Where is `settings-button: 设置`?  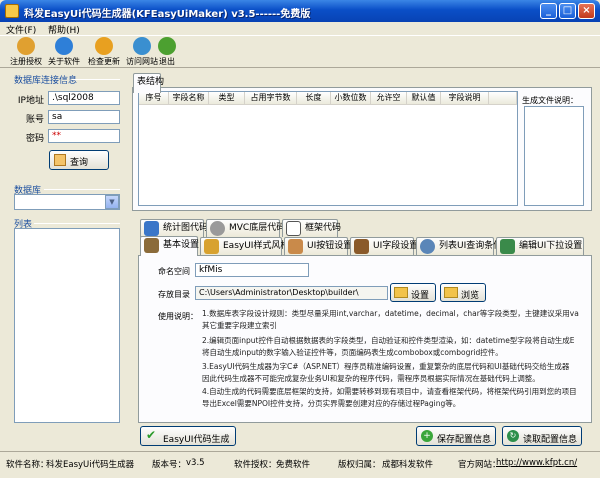
settings-button: 设置 is located at coordinates (413, 292).